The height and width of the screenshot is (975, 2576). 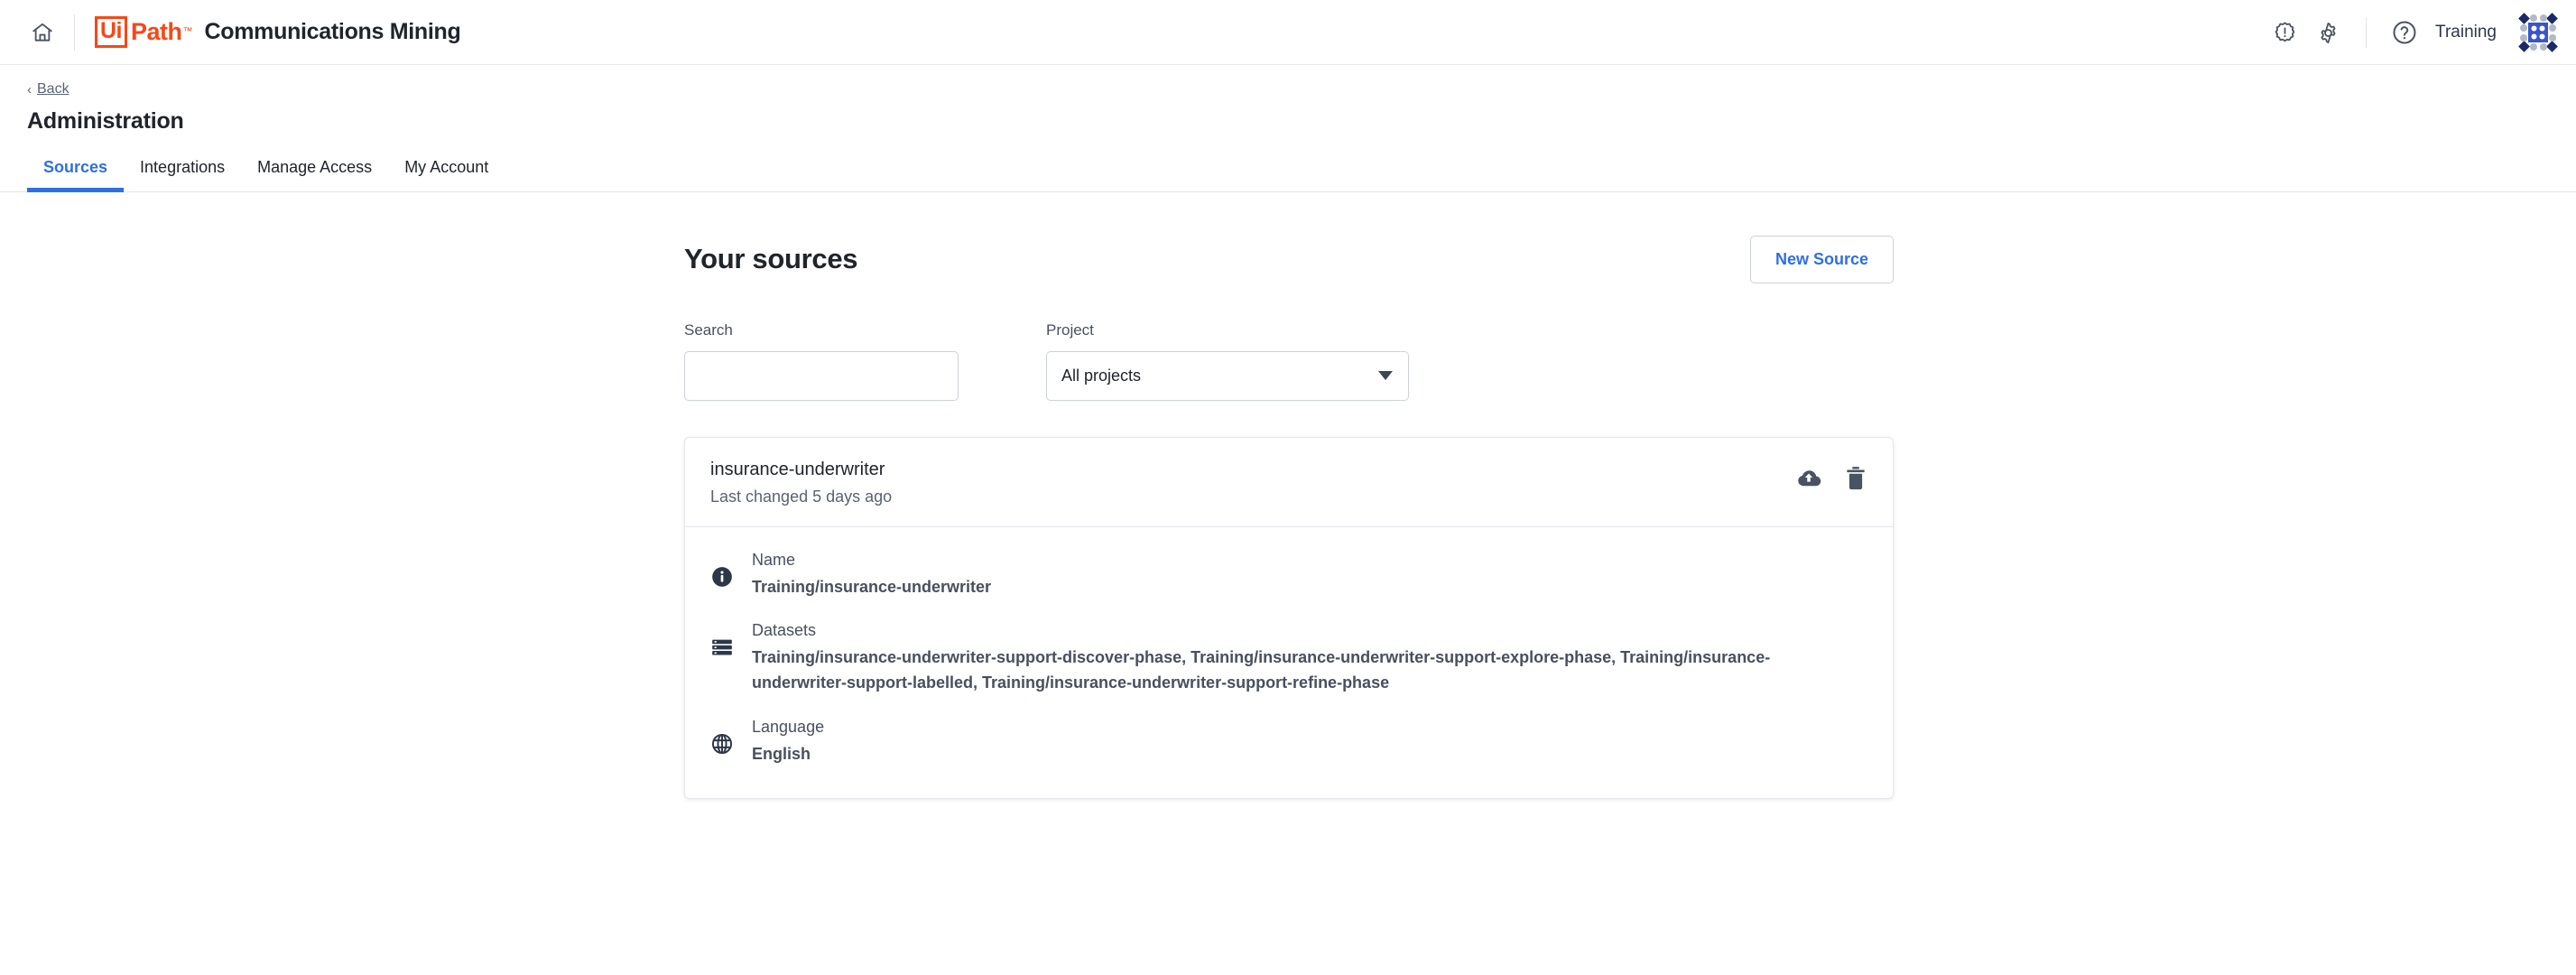 I want to click on uipath-logo-icon: Ui Path ™, so click(x=144, y=32).